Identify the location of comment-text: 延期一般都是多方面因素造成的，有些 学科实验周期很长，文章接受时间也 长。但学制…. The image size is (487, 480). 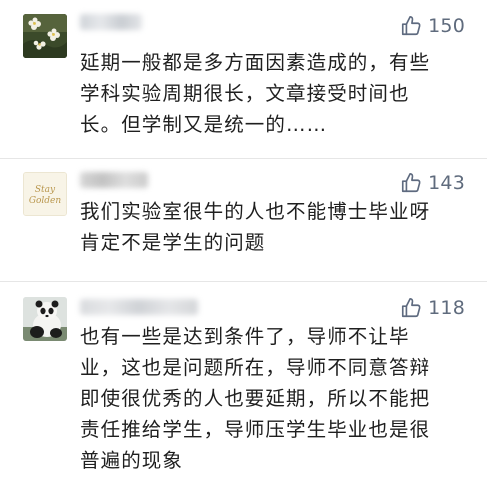
(255, 93).